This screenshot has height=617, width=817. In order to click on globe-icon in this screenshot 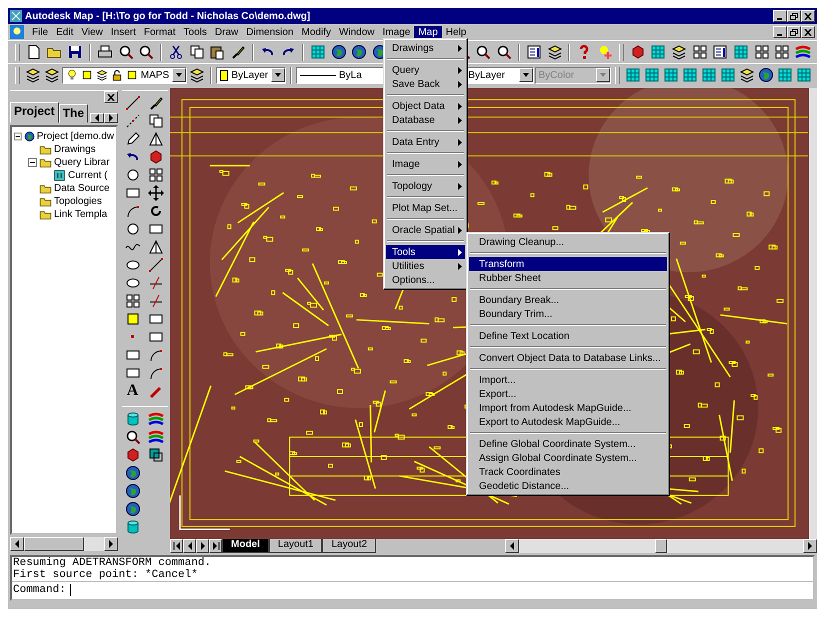, I will do `click(766, 75)`.